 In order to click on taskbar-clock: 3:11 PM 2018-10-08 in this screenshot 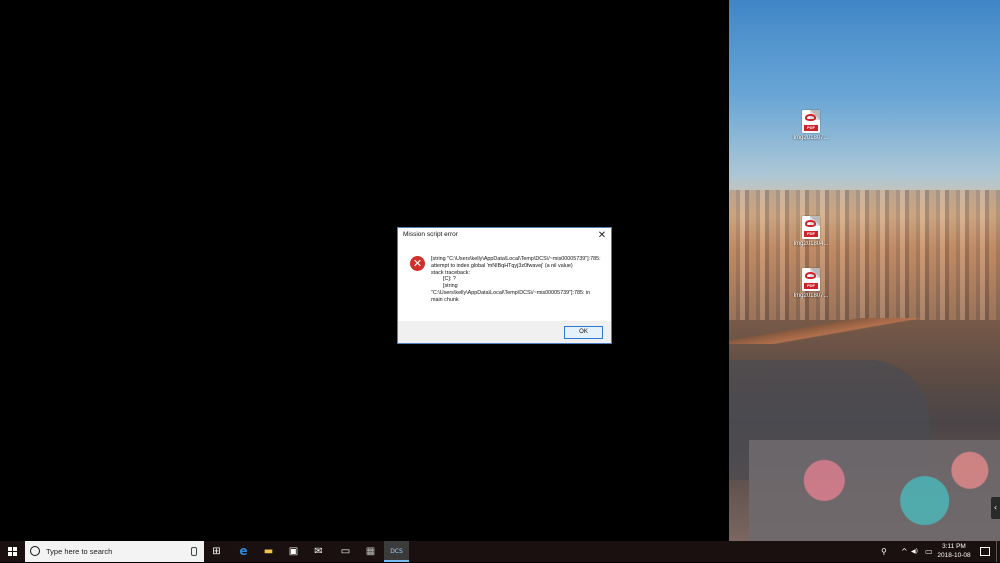, I will do `click(954, 551)`.